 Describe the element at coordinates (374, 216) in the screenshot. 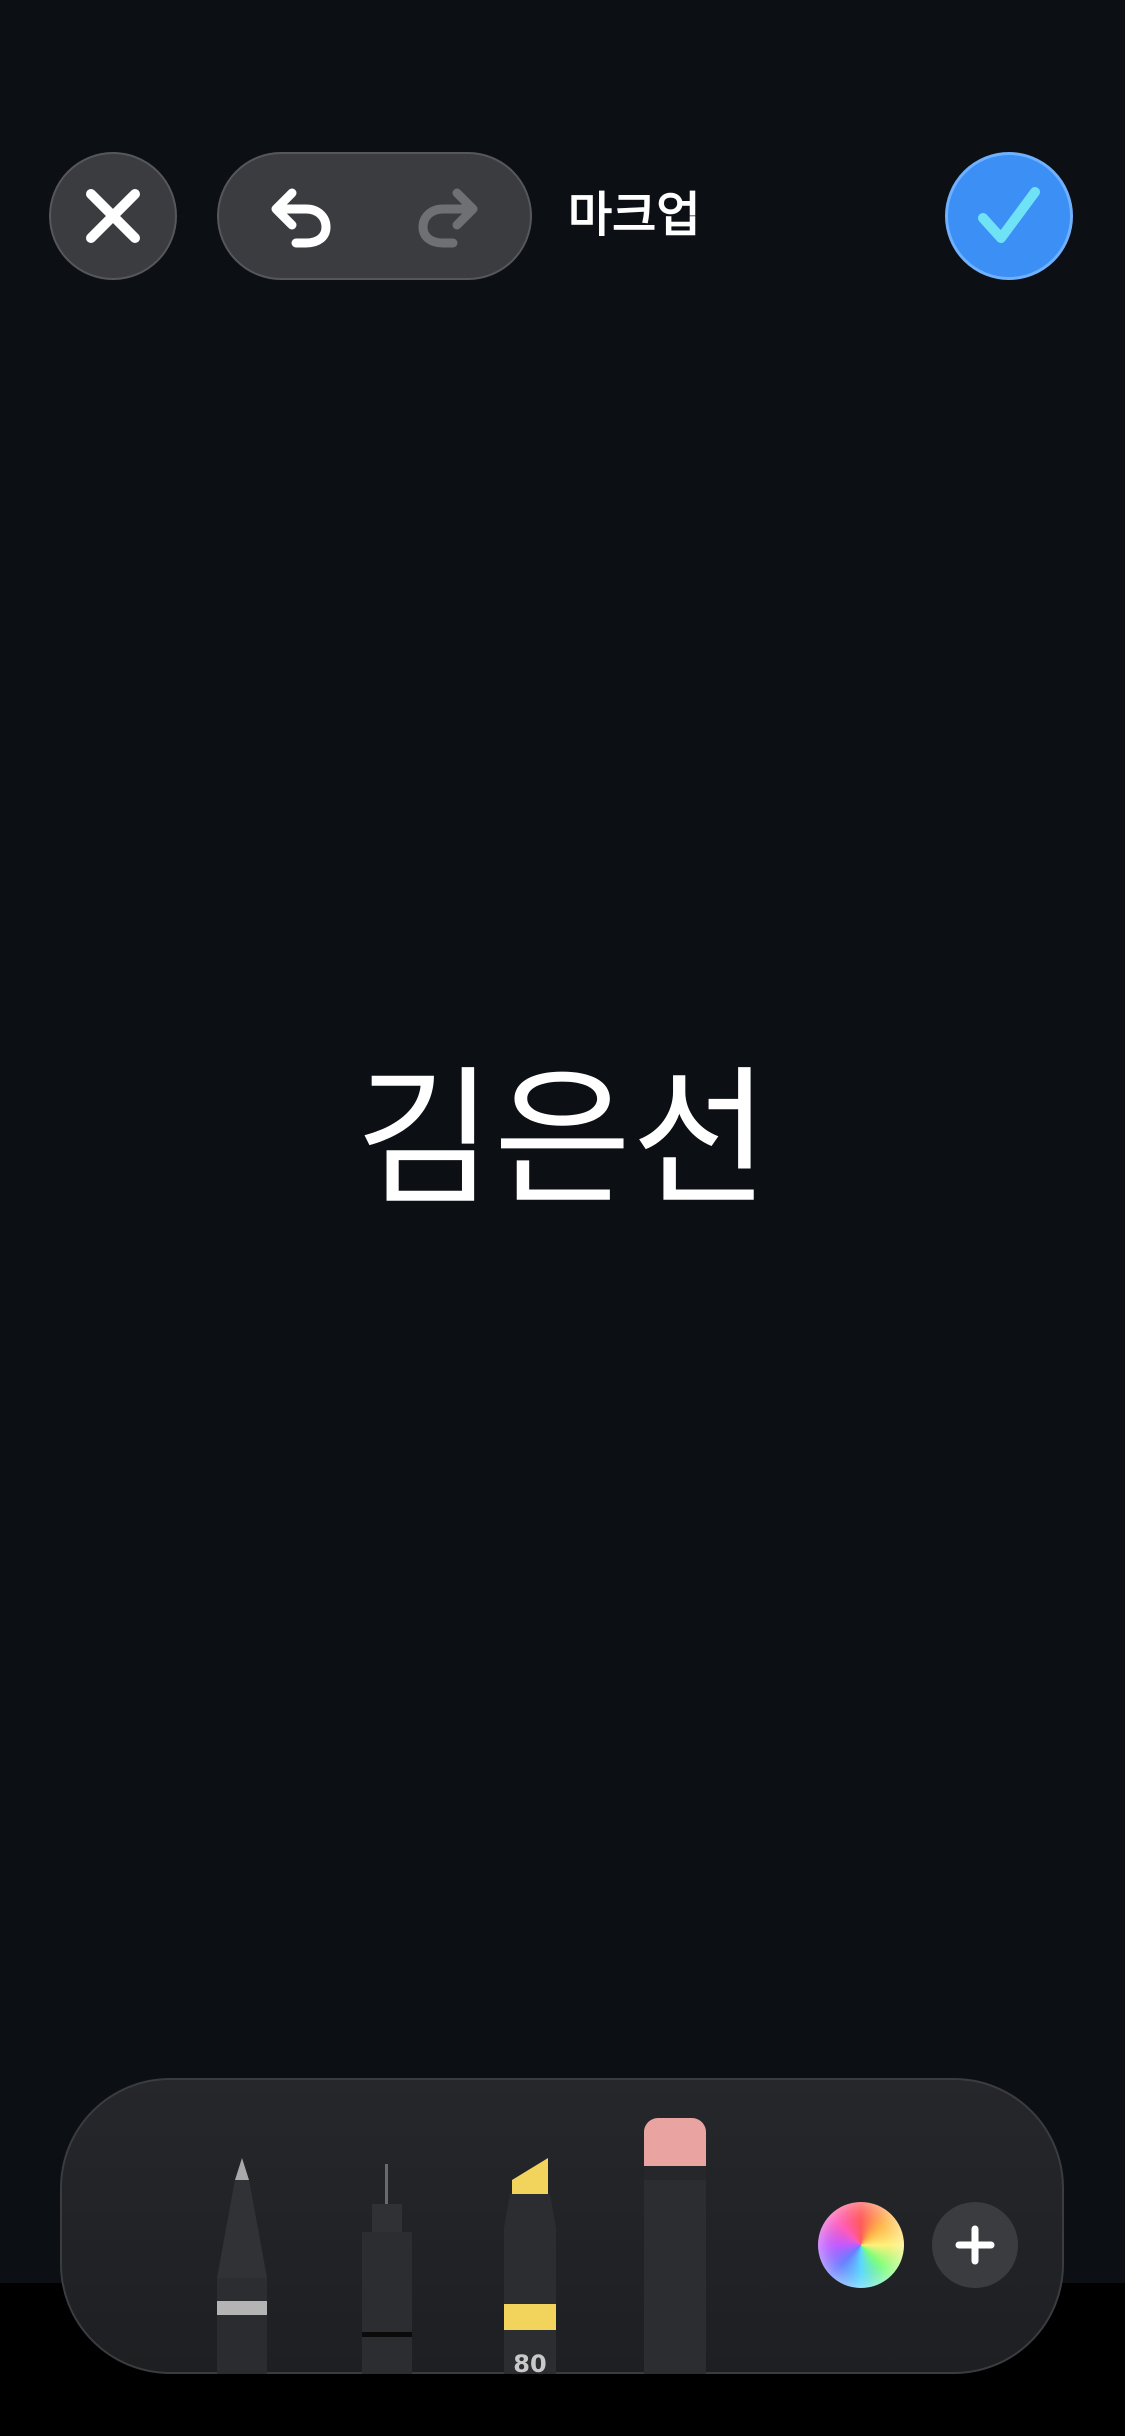

I see `undo-redo-group` at that location.